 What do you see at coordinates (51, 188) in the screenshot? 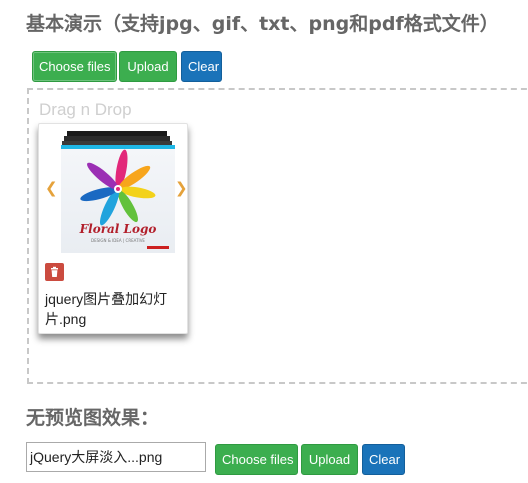
I see `chevron-left-icon: ❮` at bounding box center [51, 188].